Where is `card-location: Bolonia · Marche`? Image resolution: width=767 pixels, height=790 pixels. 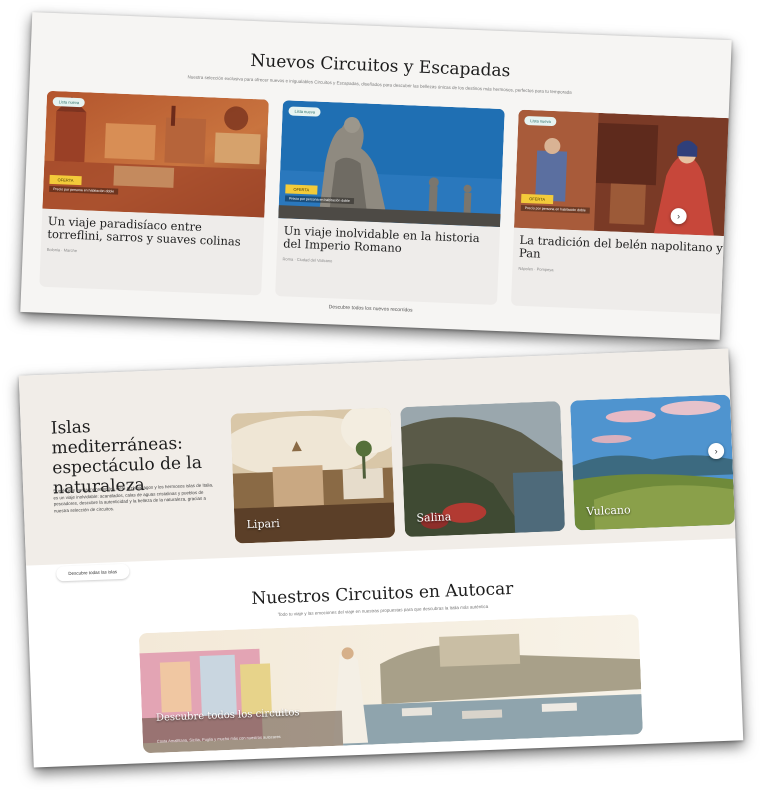 card-location: Bolonia · Marche is located at coordinates (62, 250).